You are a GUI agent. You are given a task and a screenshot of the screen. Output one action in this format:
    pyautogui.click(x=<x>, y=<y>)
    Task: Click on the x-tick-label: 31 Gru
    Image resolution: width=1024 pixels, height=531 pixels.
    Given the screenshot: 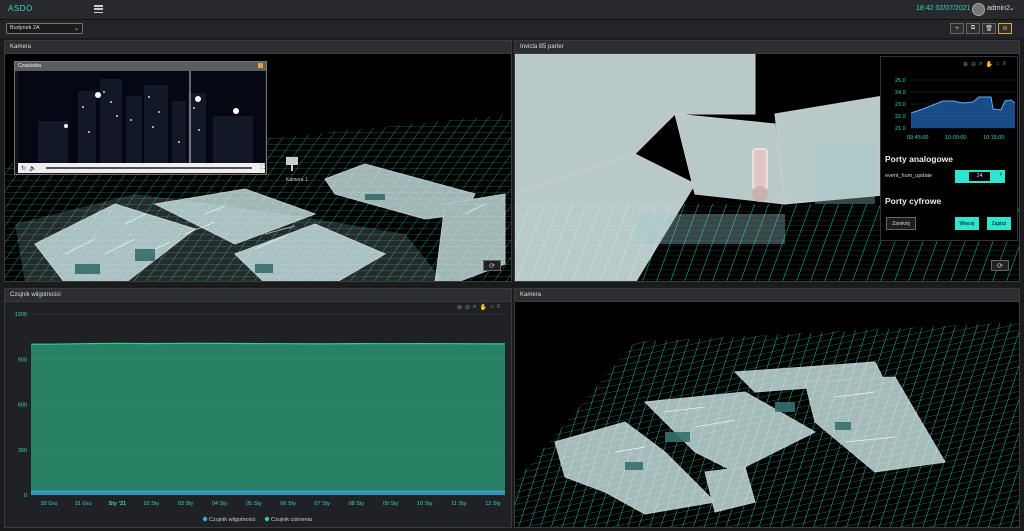 What is the action you would take?
    pyautogui.click(x=83, y=504)
    